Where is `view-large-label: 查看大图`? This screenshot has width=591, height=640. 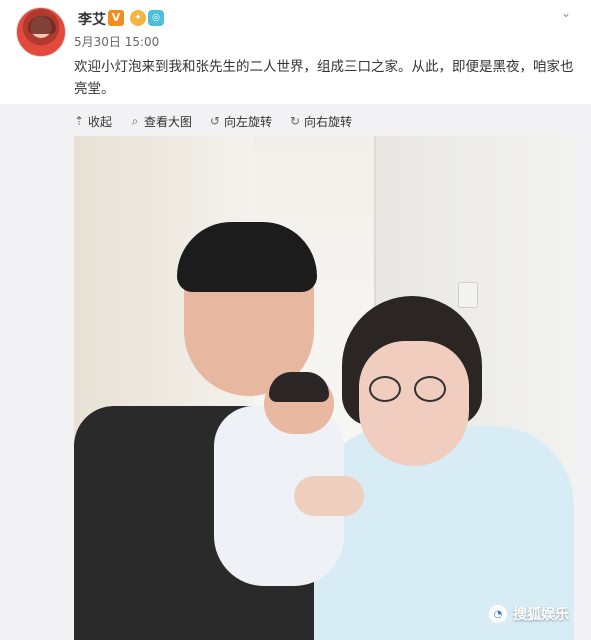
view-large-label: 查看大图 is located at coordinates (168, 121).